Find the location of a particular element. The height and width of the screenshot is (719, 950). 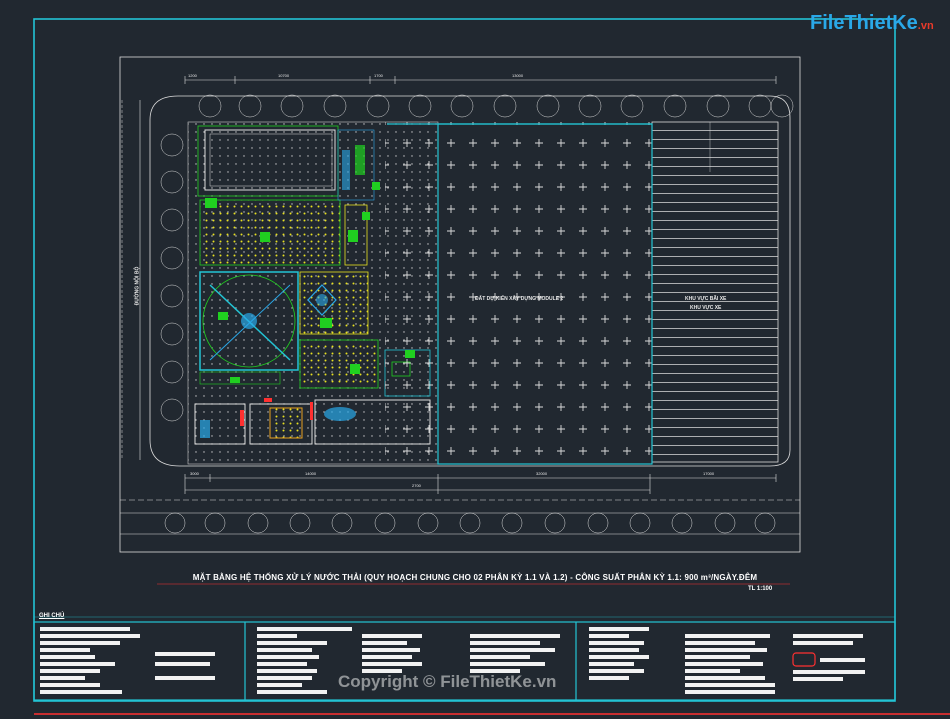

drawing-scale: TL 1:100 is located at coordinates (760, 589).